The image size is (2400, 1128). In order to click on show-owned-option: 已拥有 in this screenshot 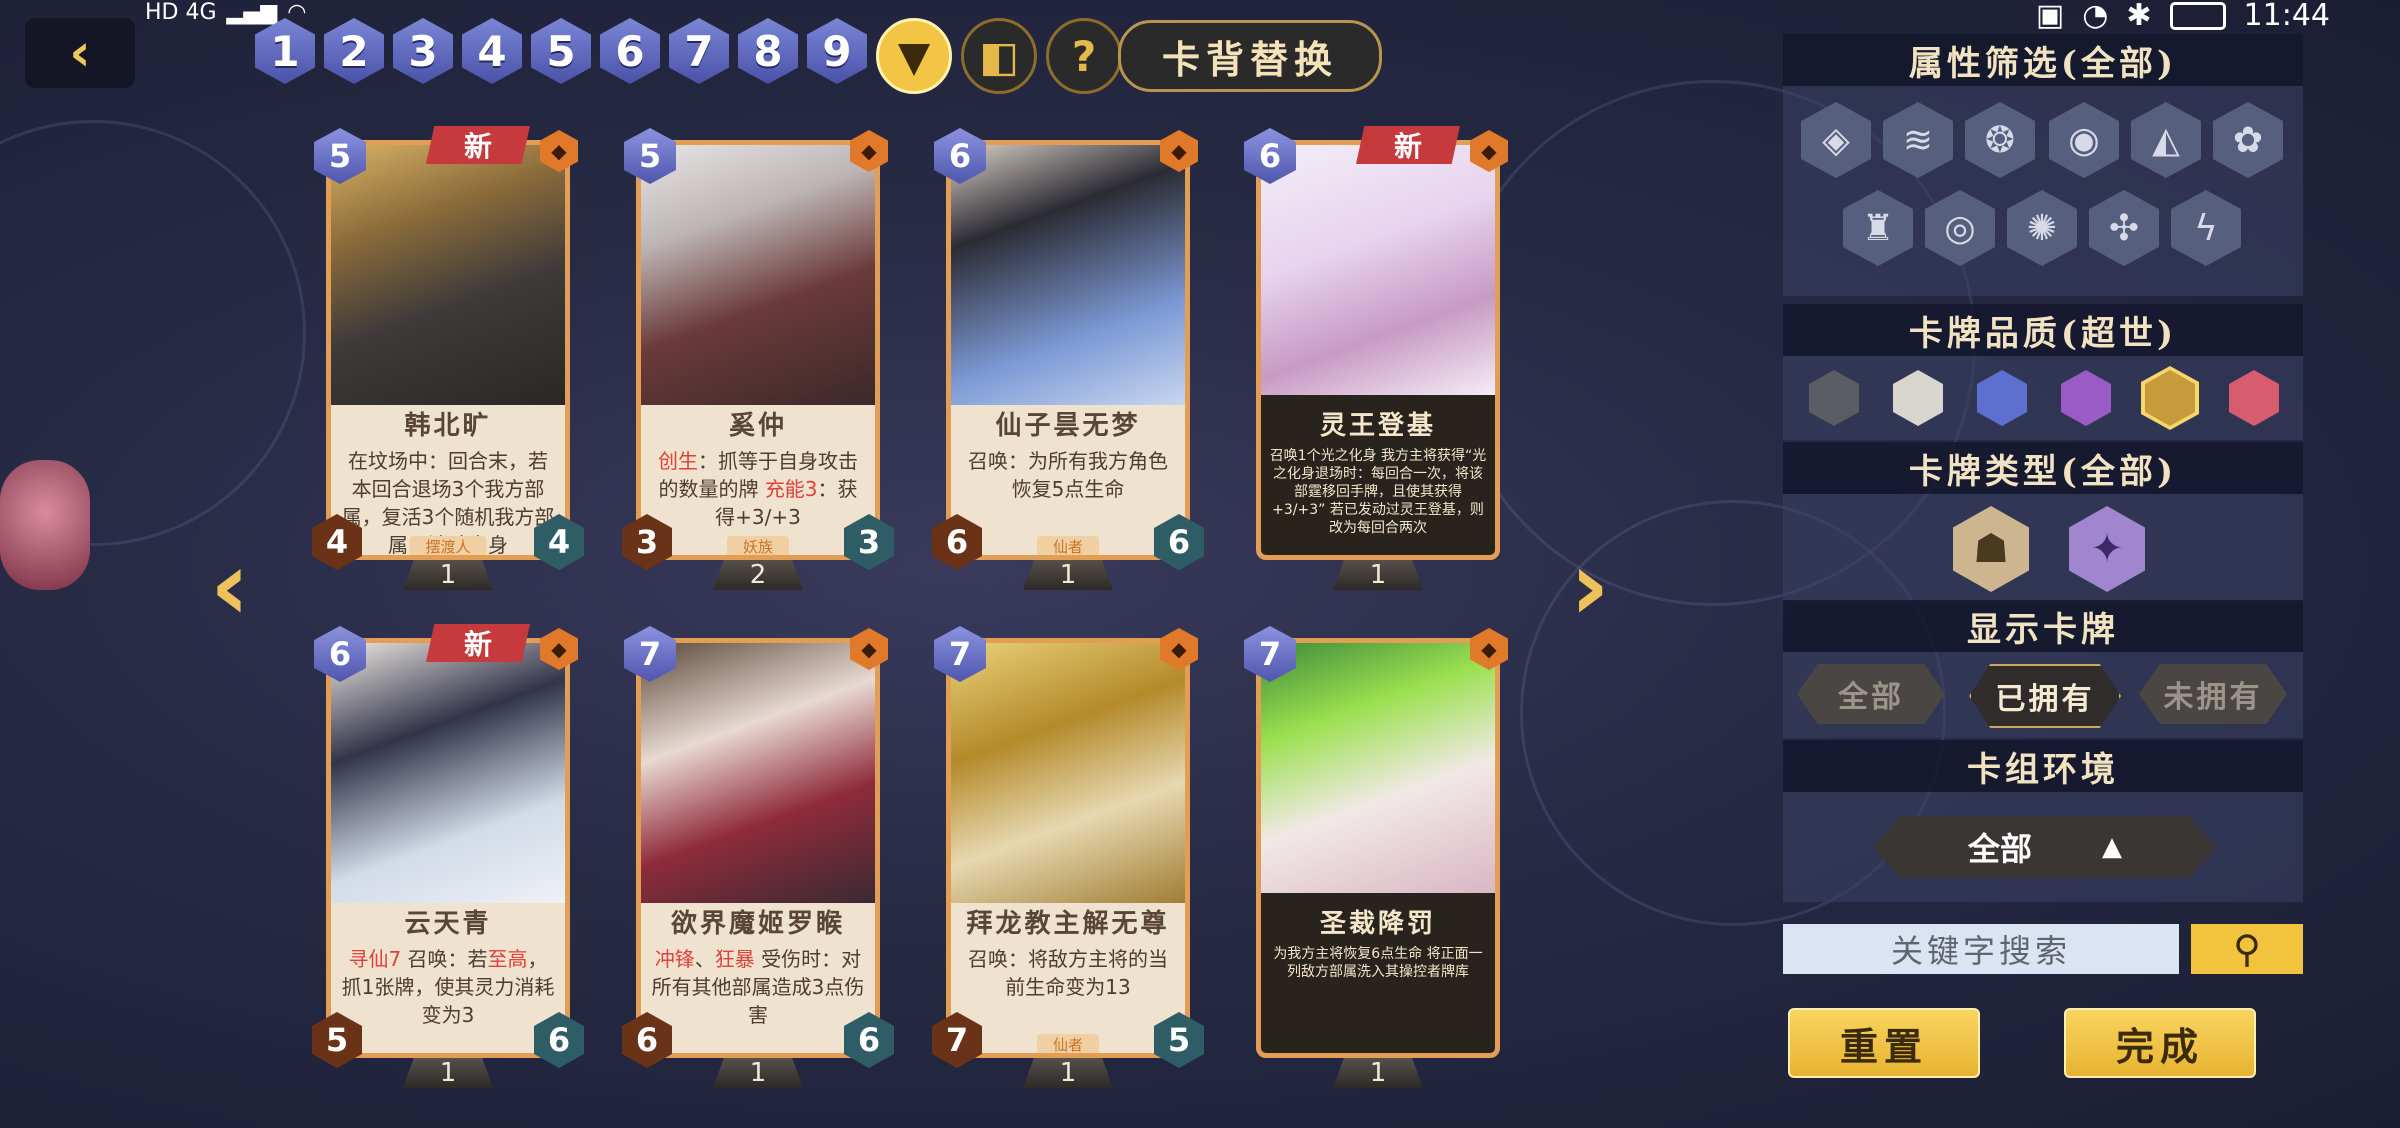, I will do `click(2045, 696)`.